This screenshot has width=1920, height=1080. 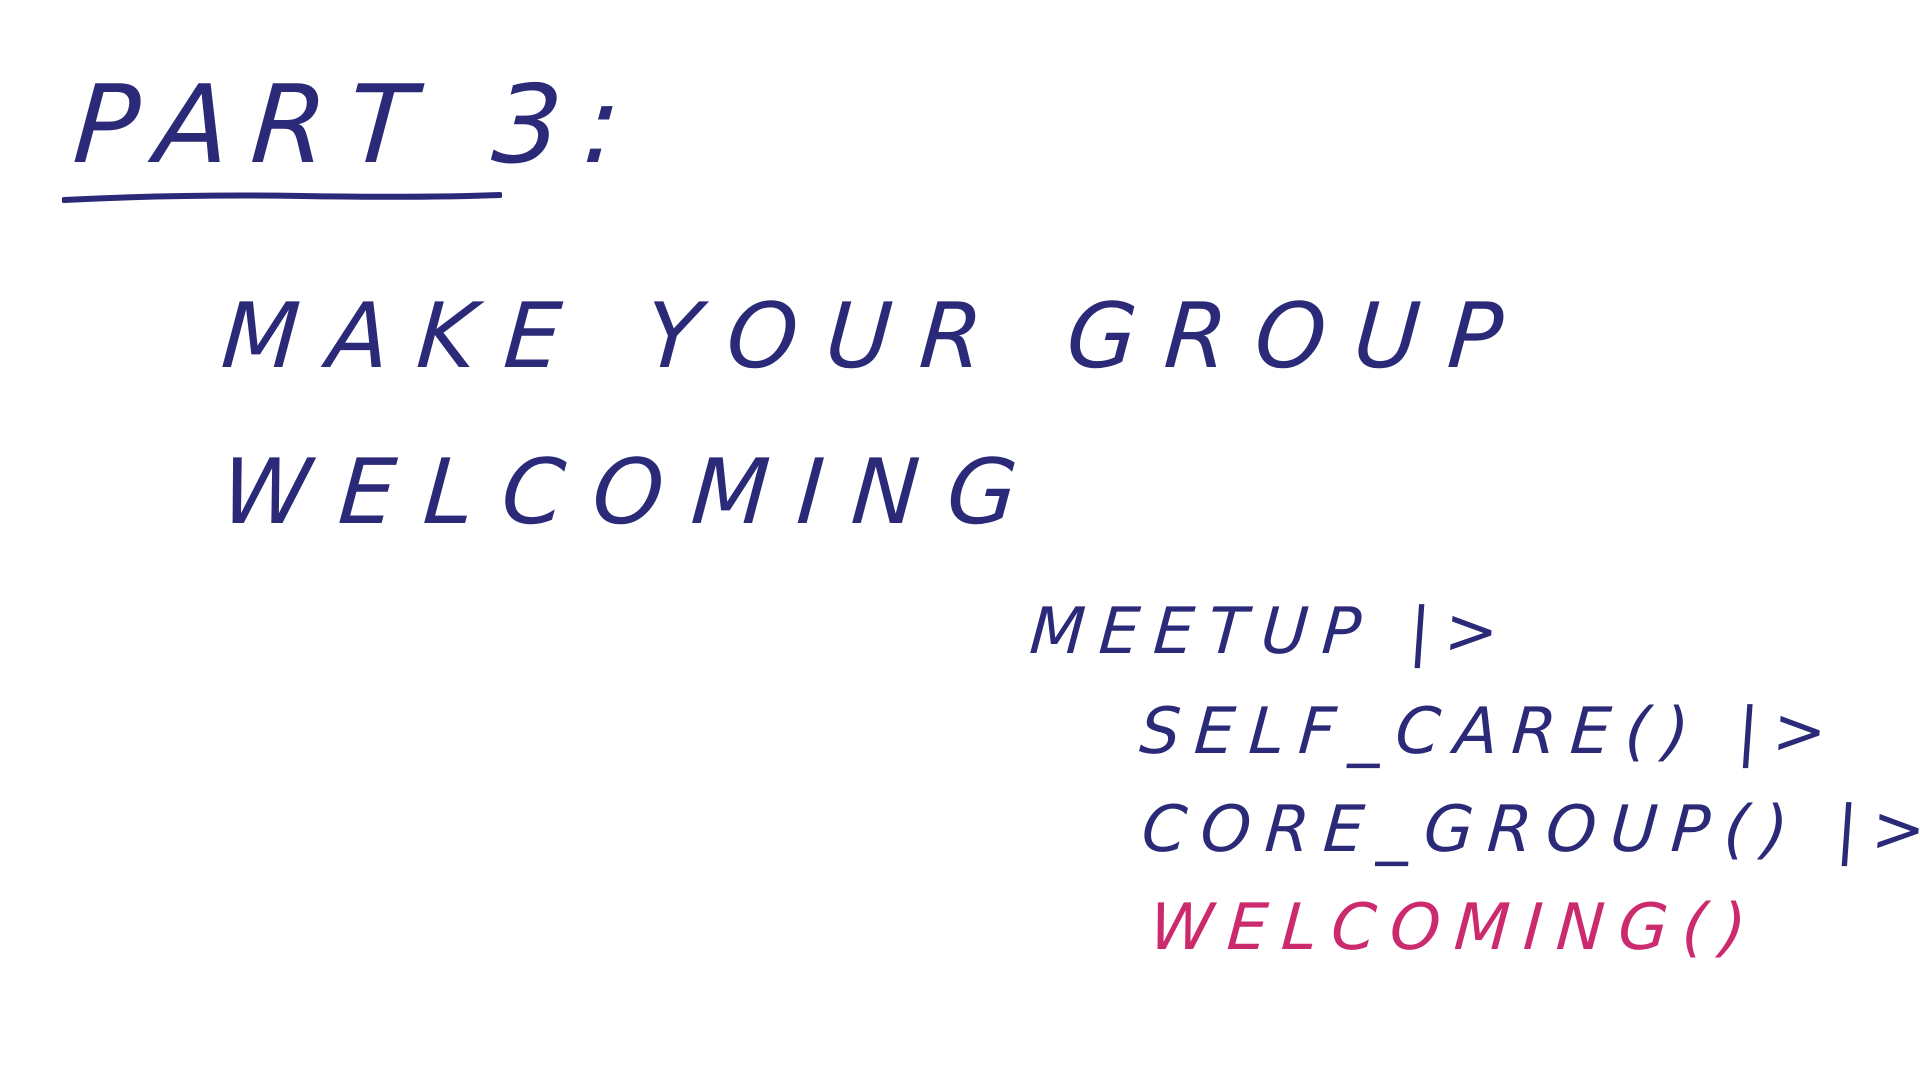 I want to click on headline-line-2: WELCOMING, so click(x=633, y=492).